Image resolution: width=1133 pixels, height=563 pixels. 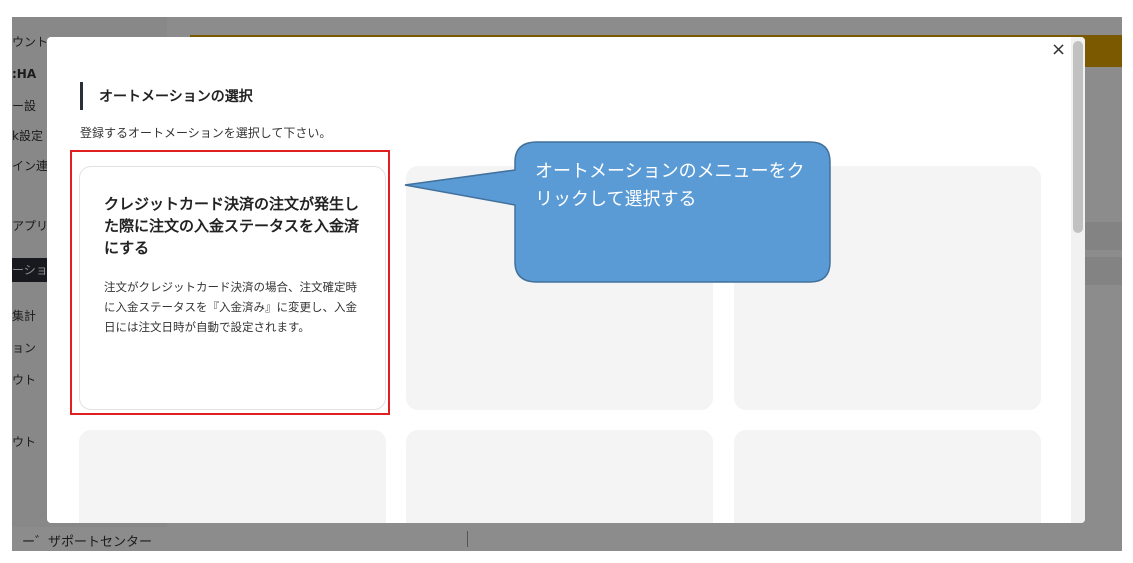 I want to click on modal-description: 登録するオートメーションを選択して下さい。, so click(x=206, y=133).